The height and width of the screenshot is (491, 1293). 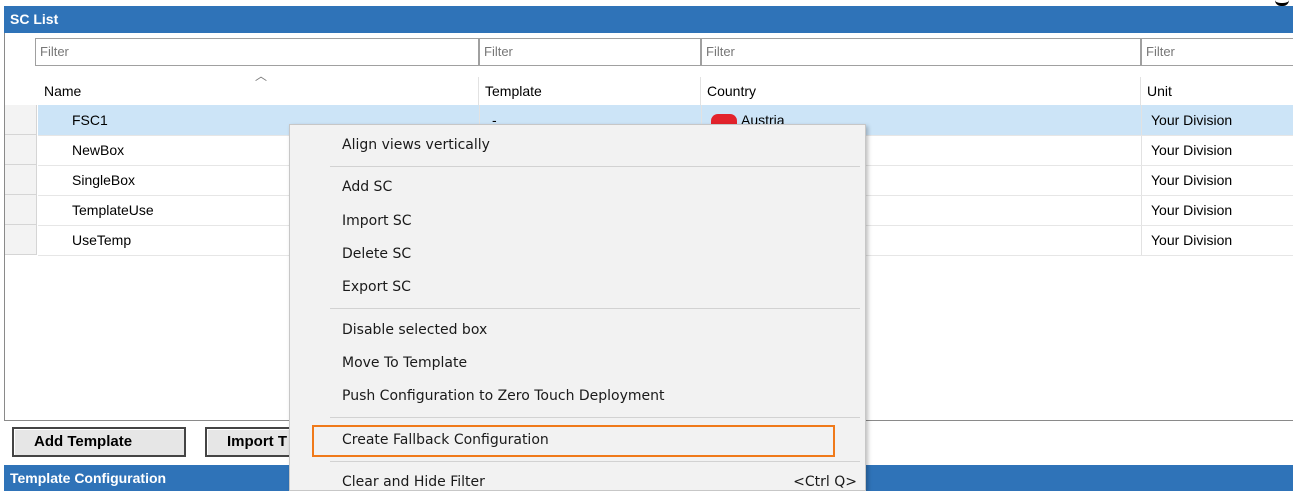 I want to click on menu-item-move-to-template: Move To Template, so click(x=577, y=363).